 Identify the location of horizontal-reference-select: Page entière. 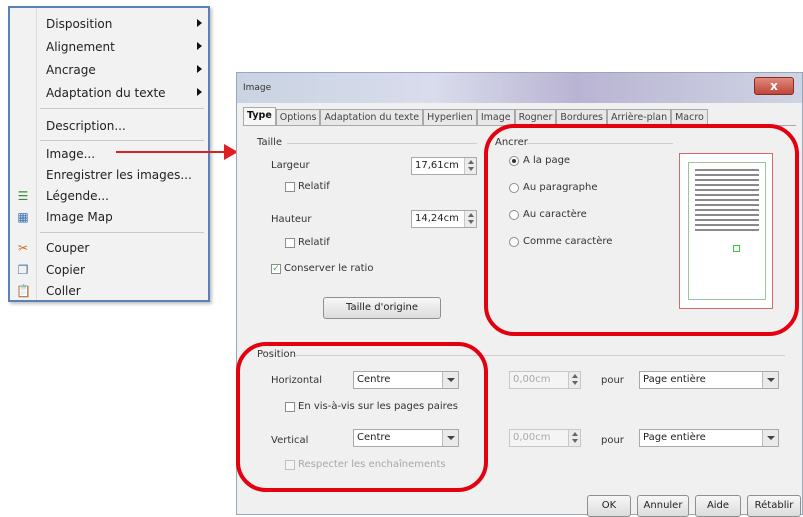
(709, 380).